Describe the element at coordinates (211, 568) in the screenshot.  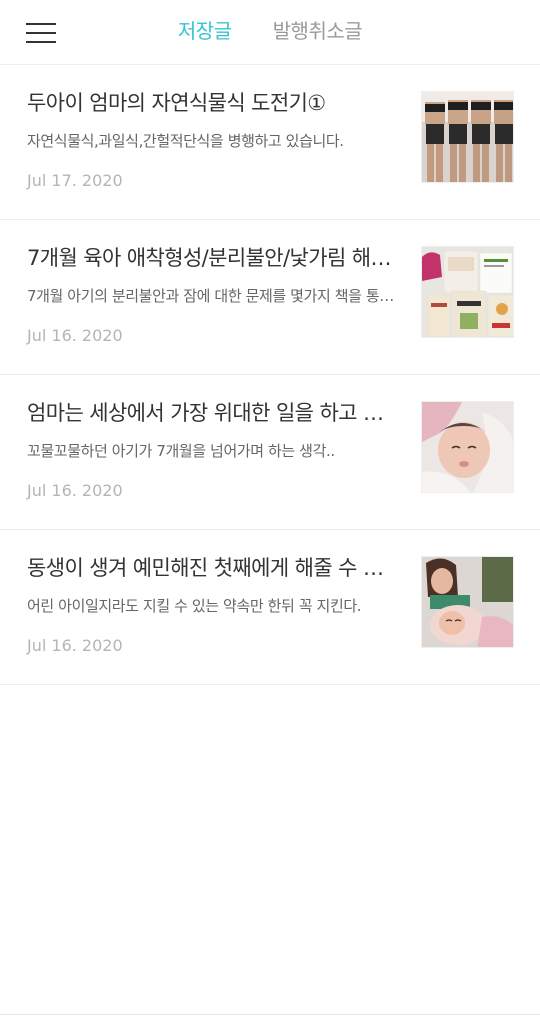
I see `post-title: 동생이 생겨 예민해진 첫째에게 해줄 수 있는 것` at that location.